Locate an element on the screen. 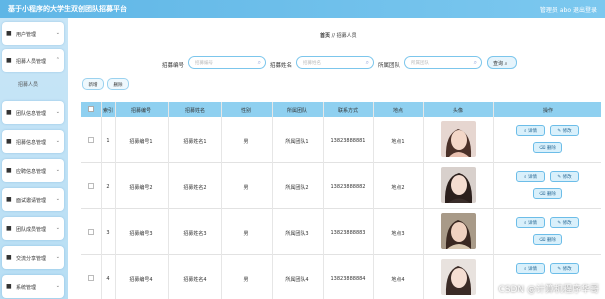  cell-team: 所属团队2 is located at coordinates (297, 188).